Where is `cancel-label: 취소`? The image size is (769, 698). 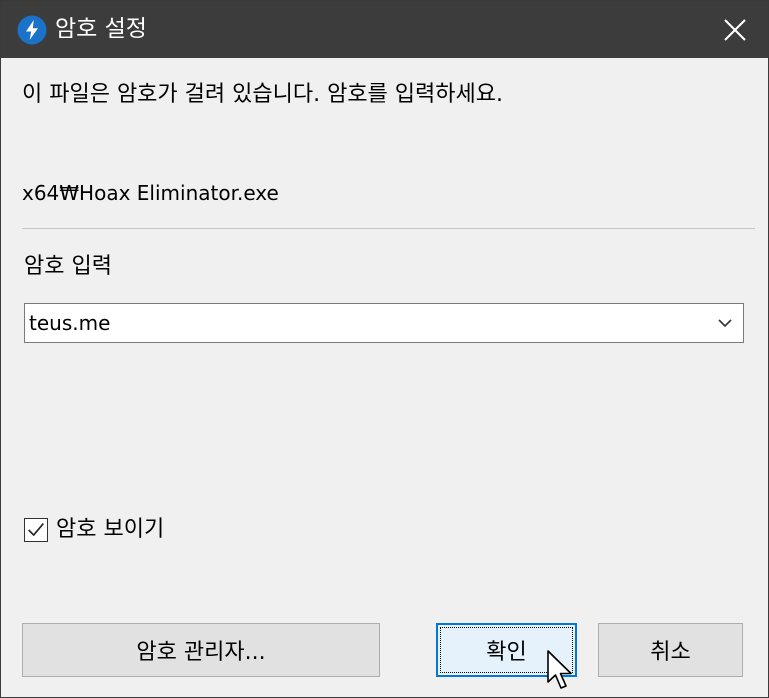 cancel-label: 취소 is located at coordinates (670, 652).